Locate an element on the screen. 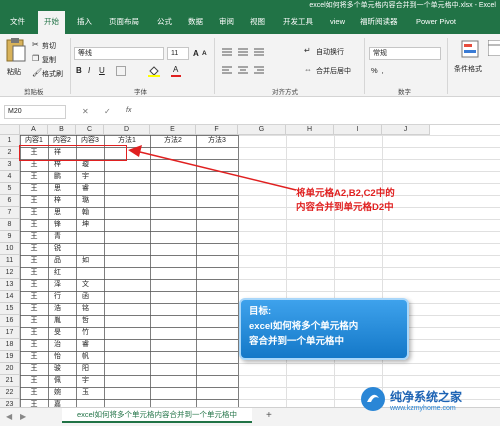 This screenshot has width=500, height=426. table-cell: 胤 is located at coordinates (62, 321).